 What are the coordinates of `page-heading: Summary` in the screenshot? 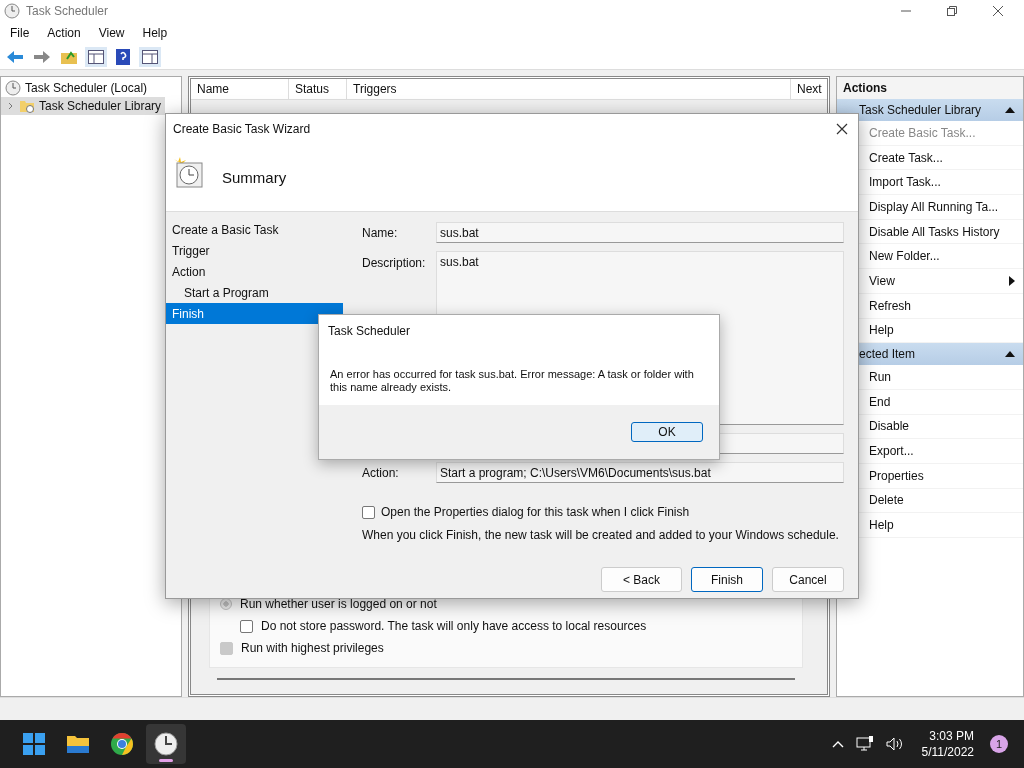 It's located at (254, 177).